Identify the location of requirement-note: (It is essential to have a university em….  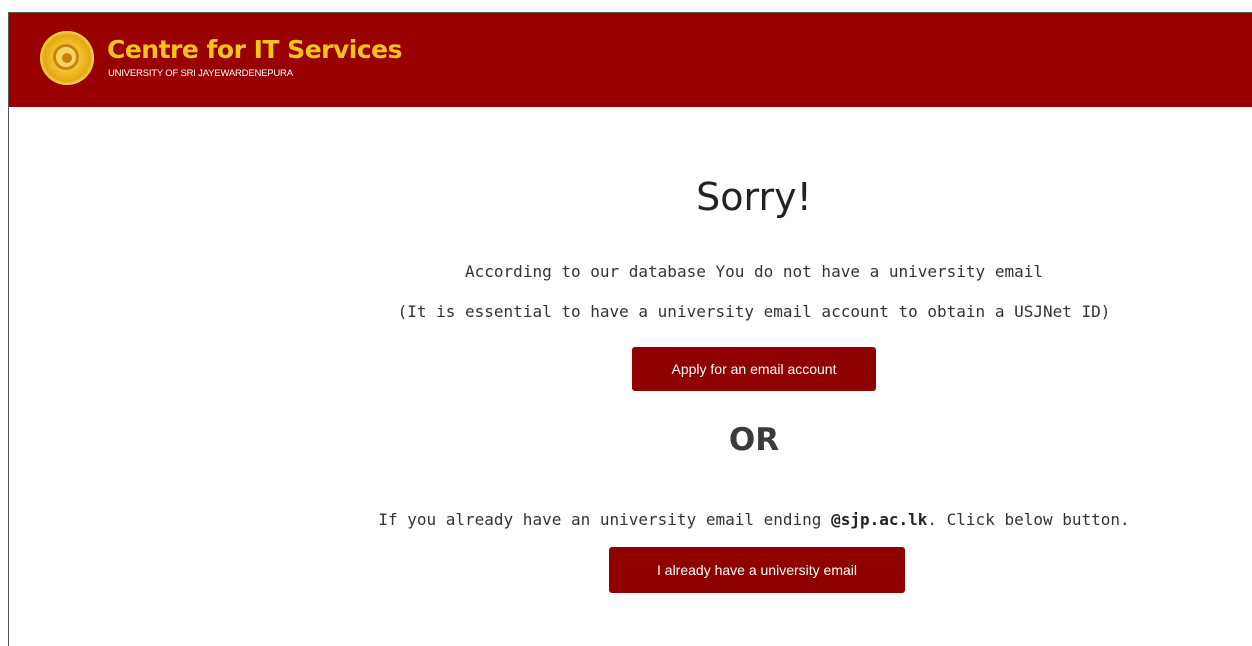
(754, 311).